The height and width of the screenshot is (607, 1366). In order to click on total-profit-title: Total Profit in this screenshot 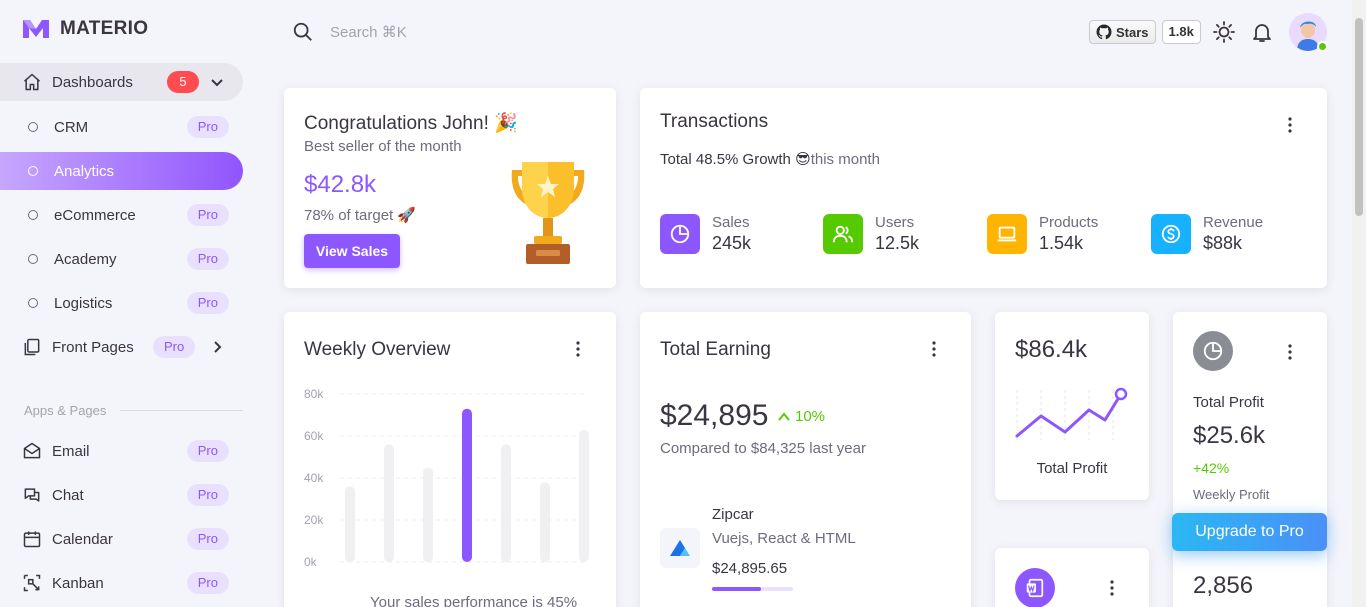, I will do `click(1228, 402)`.